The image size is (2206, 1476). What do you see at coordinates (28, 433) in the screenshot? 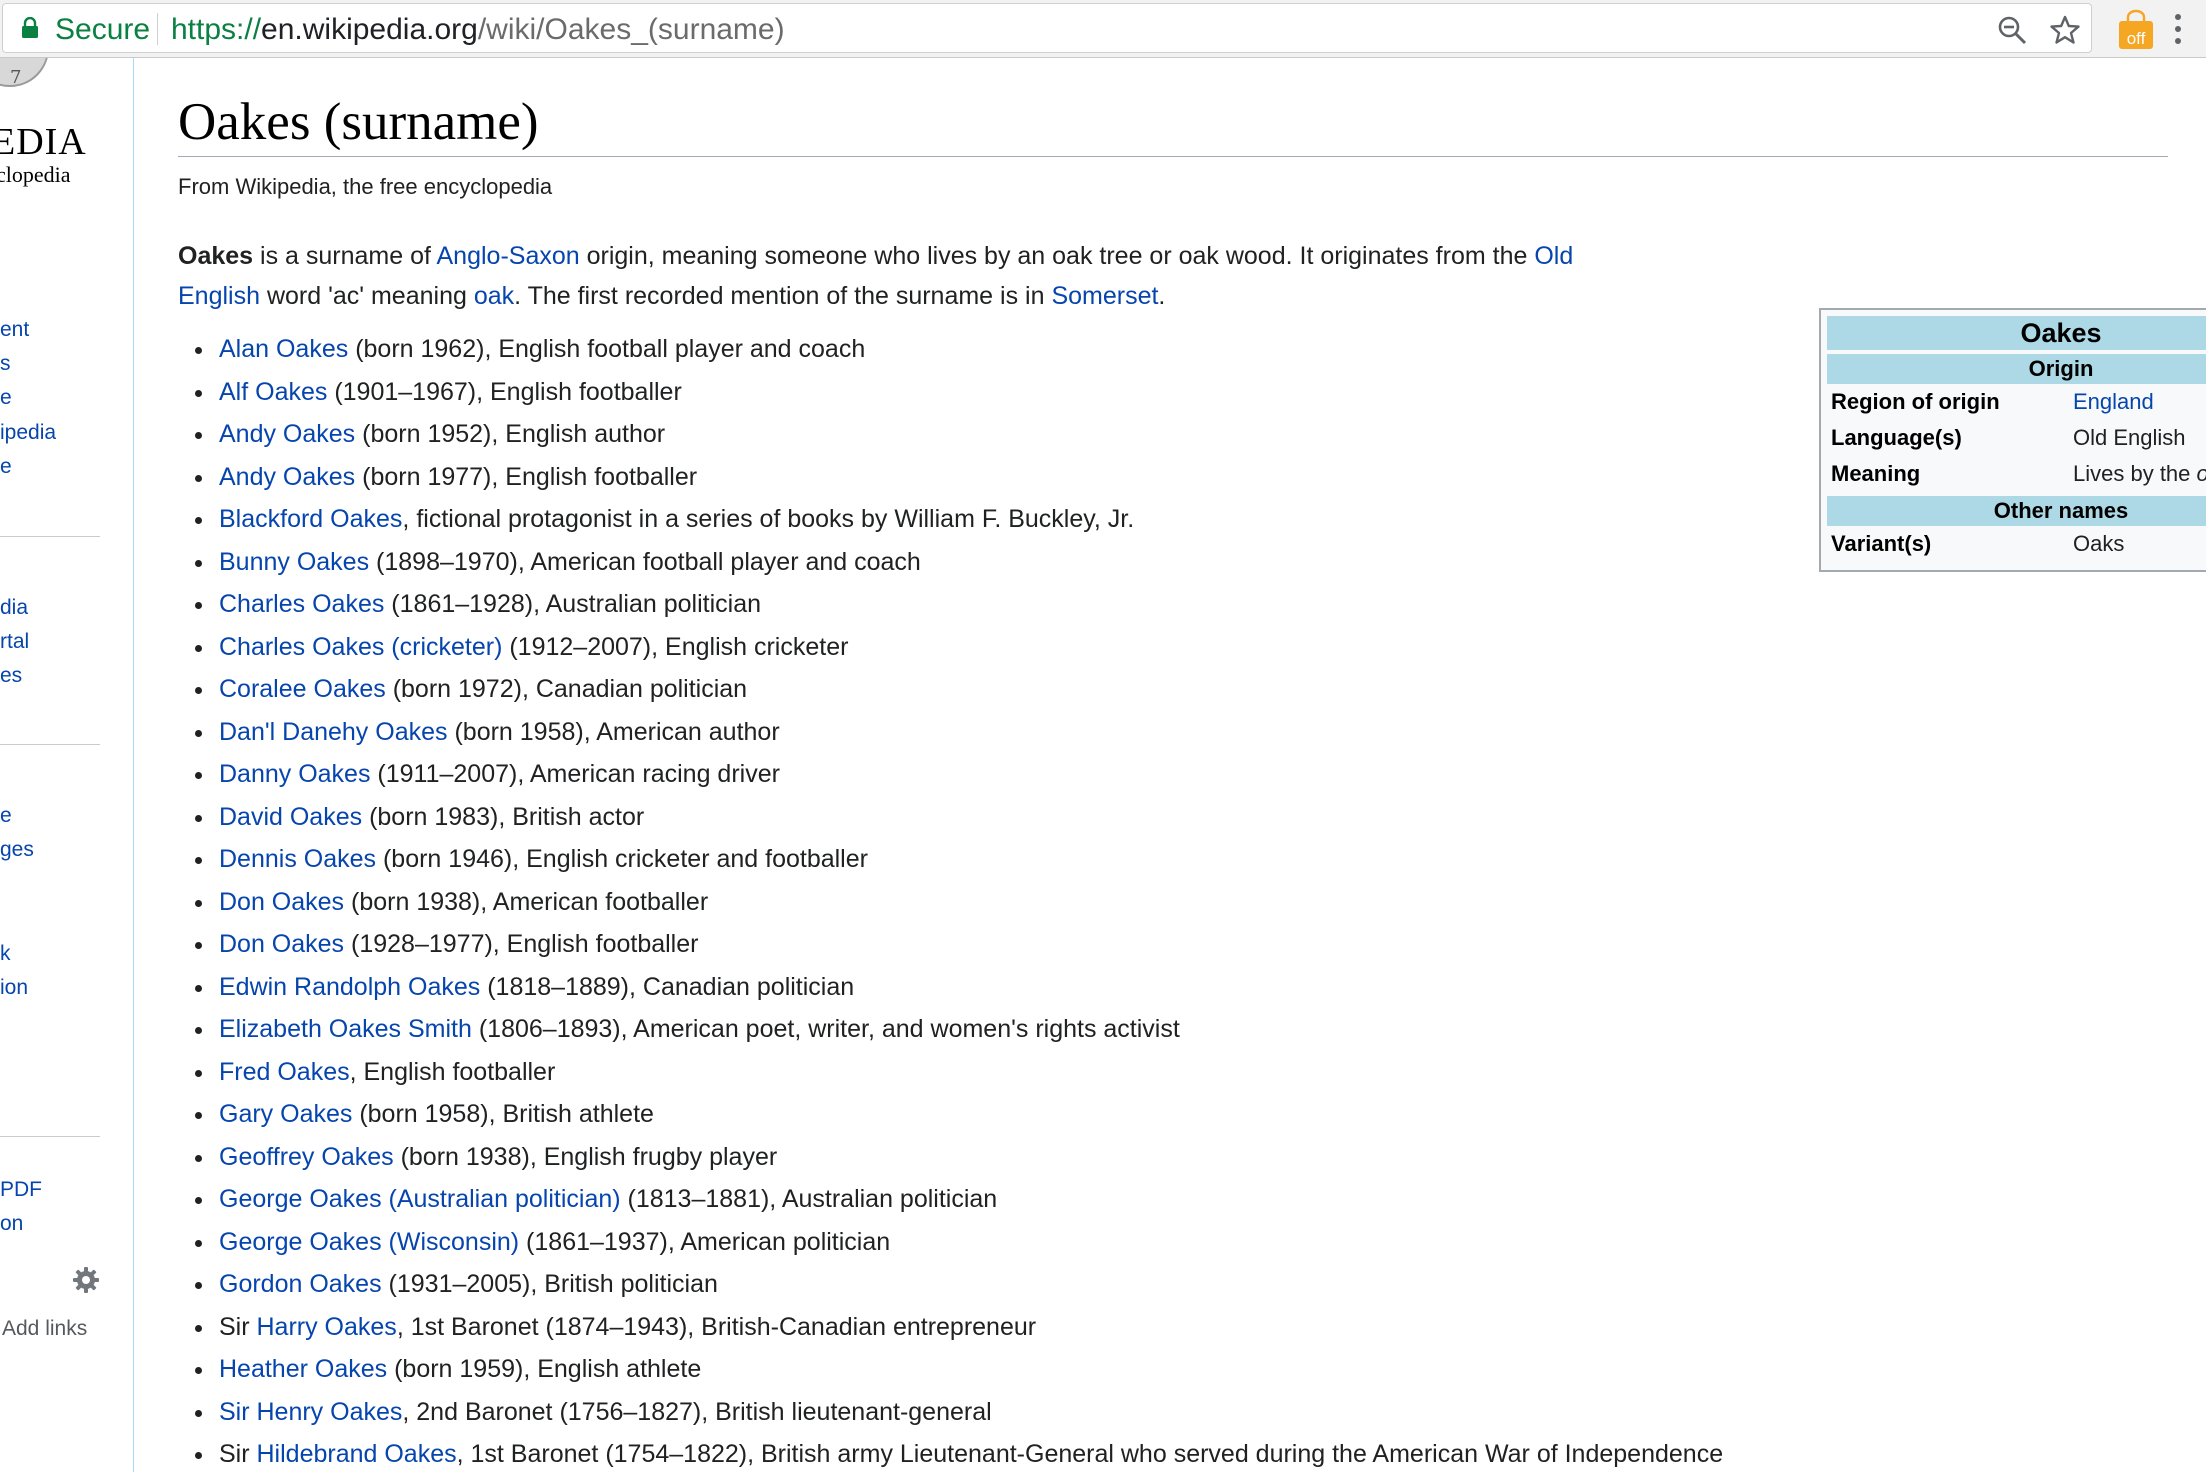
I see `sidebar-link: ipedia` at bounding box center [28, 433].